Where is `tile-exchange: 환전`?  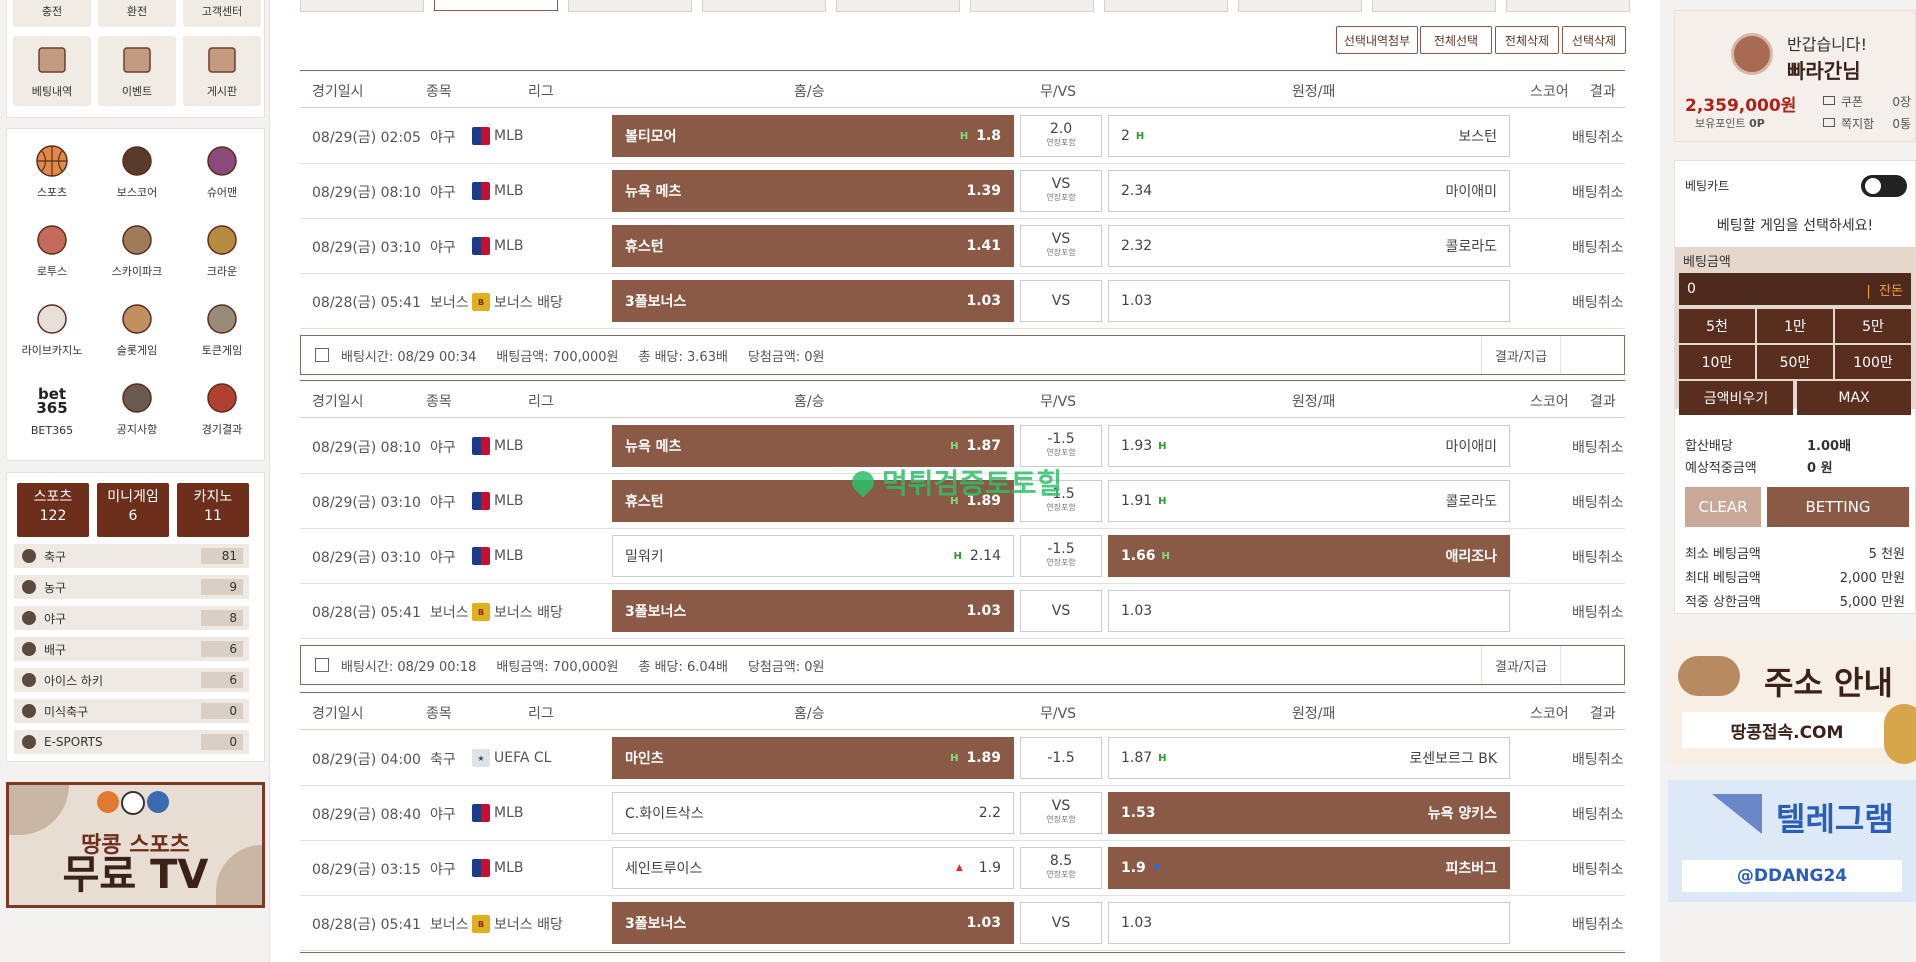 tile-exchange: 환전 is located at coordinates (137, 13).